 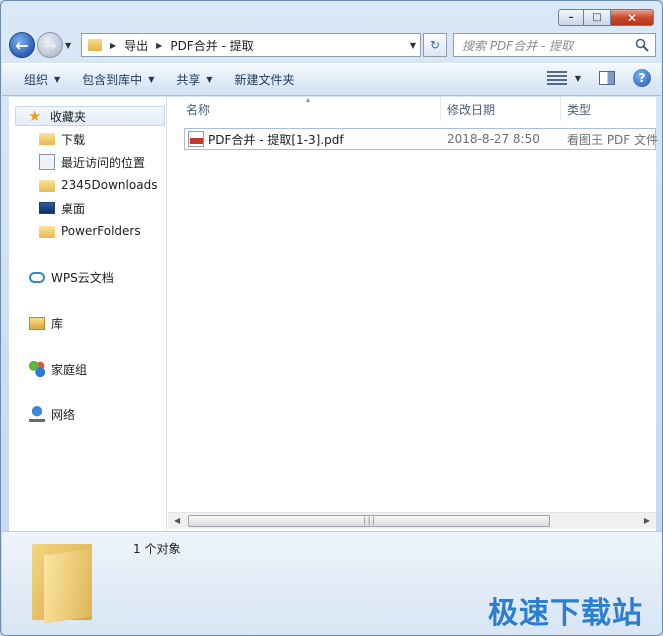 I want to click on file-type: 看图王 PDF 文件, so click(x=613, y=139).